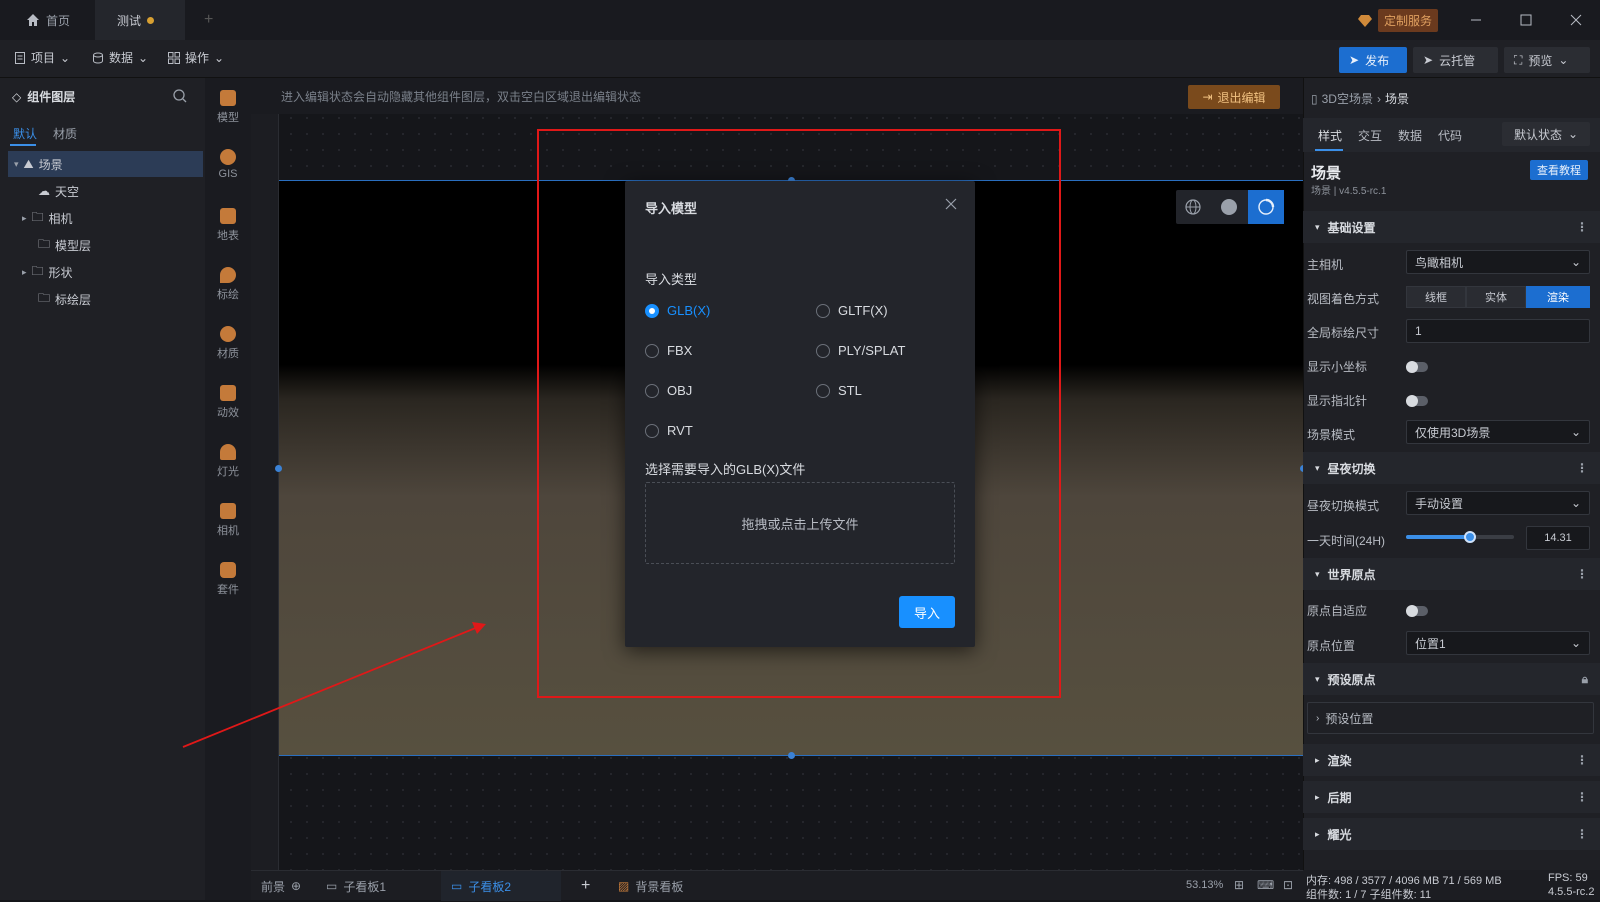 This screenshot has height=902, width=1600. What do you see at coordinates (1451, 468) in the screenshot?
I see `section-day-night: ▾ 昼夜切换 ⋮` at bounding box center [1451, 468].